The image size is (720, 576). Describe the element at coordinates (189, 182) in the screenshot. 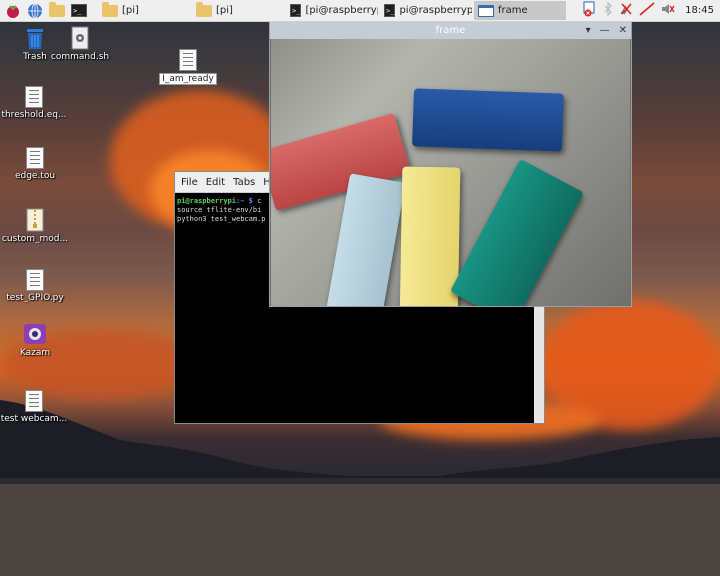

I see `menu-file: File` at that location.